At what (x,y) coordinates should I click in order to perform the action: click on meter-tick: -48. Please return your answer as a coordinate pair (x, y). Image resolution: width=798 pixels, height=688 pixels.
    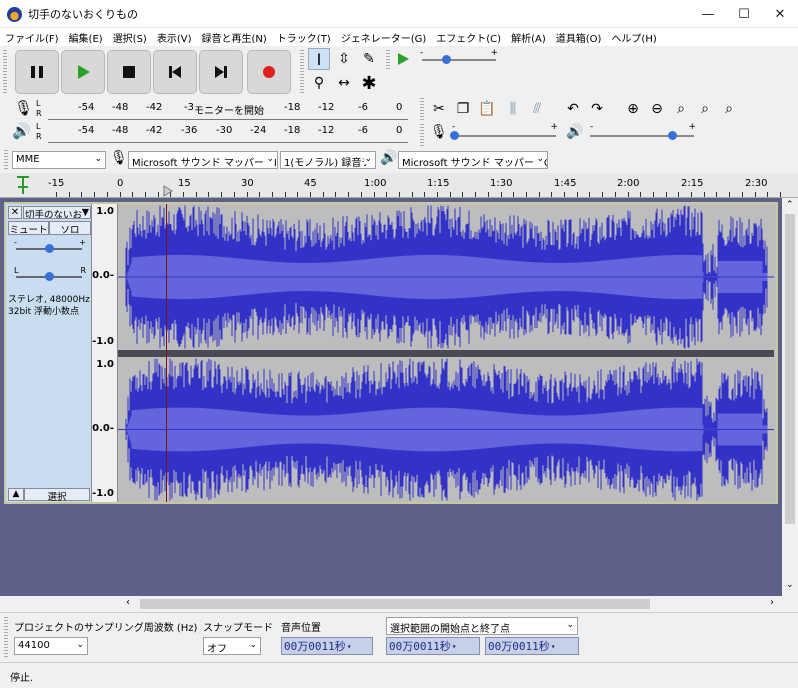
    Looking at the image, I should click on (120, 130).